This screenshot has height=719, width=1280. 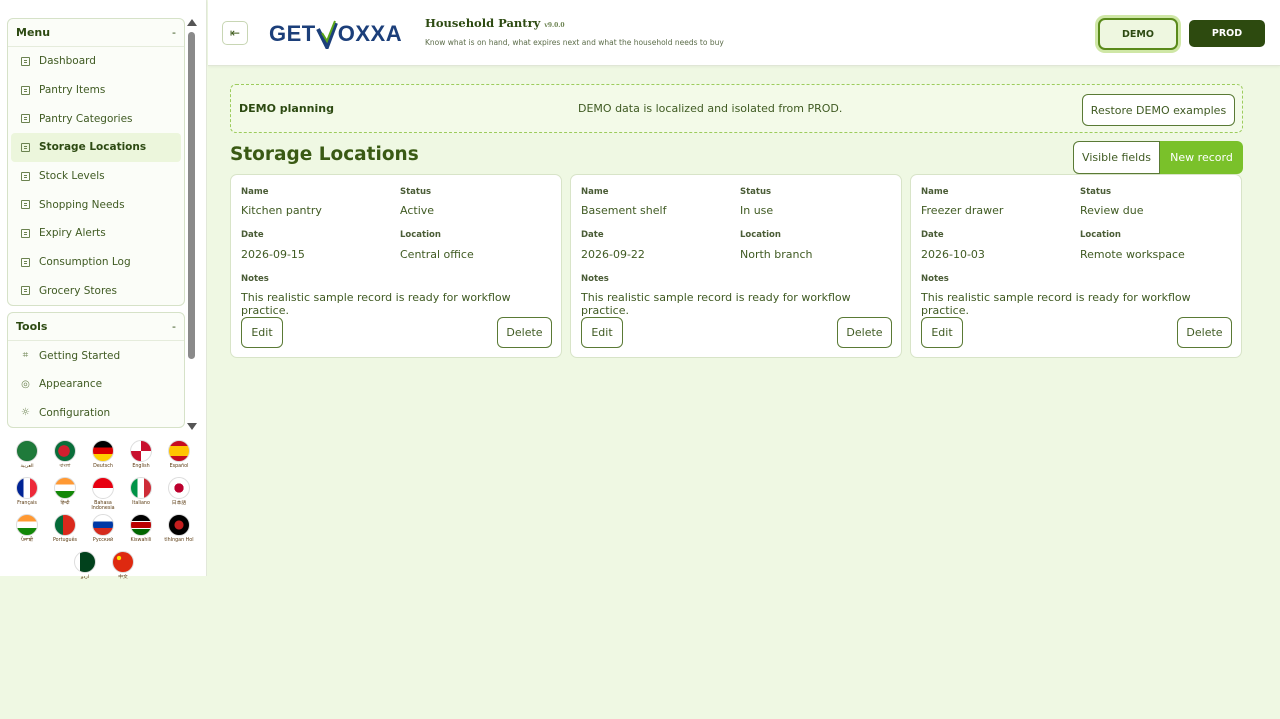 What do you see at coordinates (86, 118) in the screenshot?
I see `sidebar-item-label: Pantry Categories` at bounding box center [86, 118].